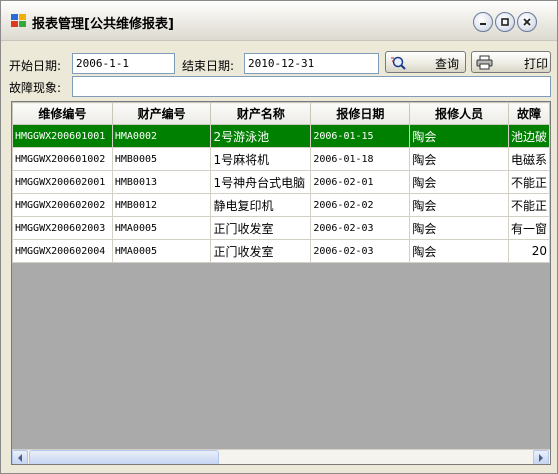 The image size is (558, 474). What do you see at coordinates (161, 205) in the screenshot?
I see `cell-asset-no: HMB0012` at bounding box center [161, 205].